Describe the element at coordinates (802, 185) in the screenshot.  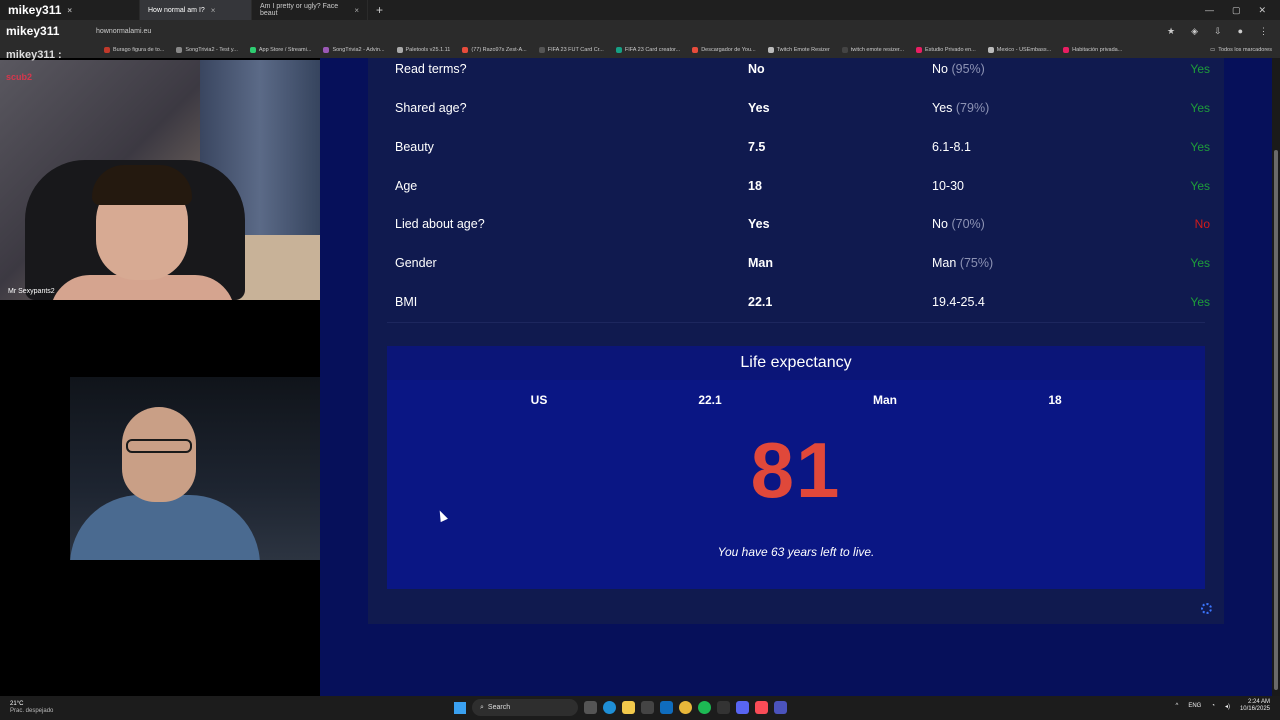
I see `result-row: Age 18 10-30 Yes` at that location.